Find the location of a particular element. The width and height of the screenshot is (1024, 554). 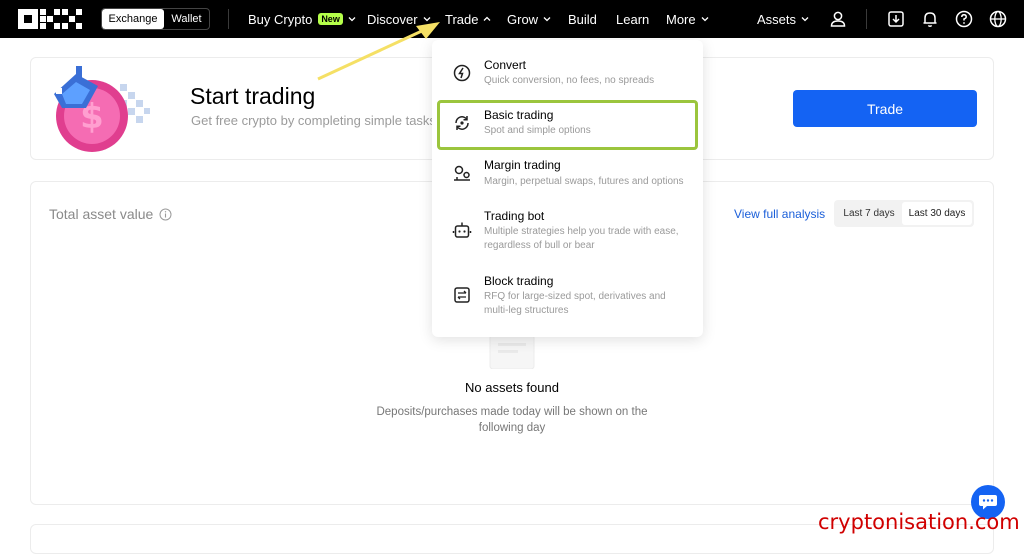

watermark-text: cryptonisation.com is located at coordinates (919, 522).